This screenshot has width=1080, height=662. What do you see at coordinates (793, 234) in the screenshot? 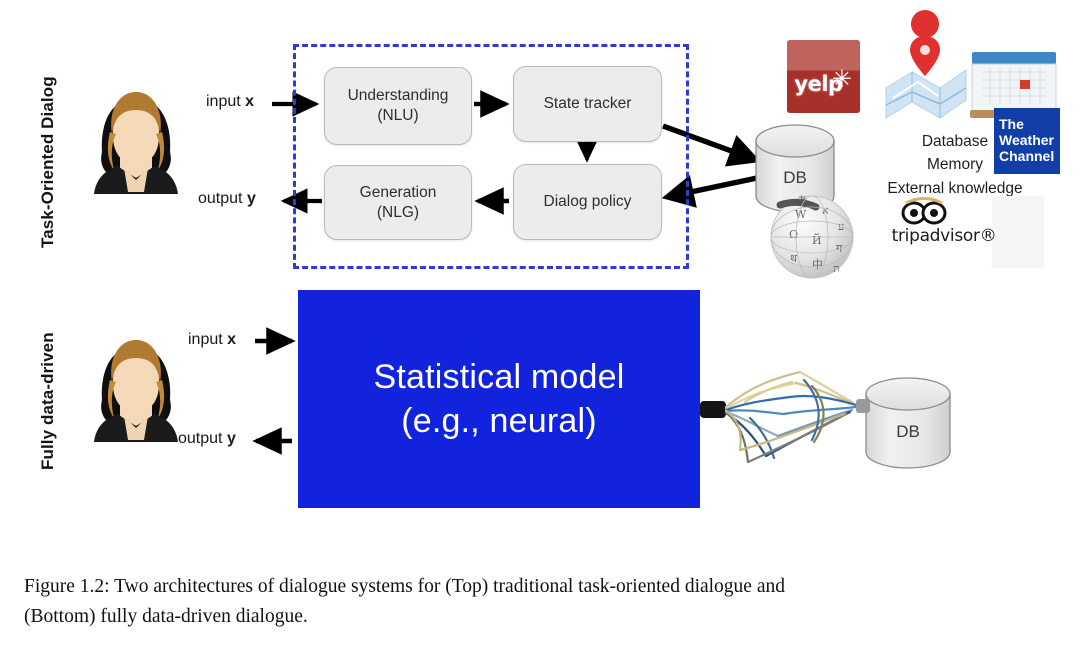
I see `svg-text: Ω` at bounding box center [793, 234].